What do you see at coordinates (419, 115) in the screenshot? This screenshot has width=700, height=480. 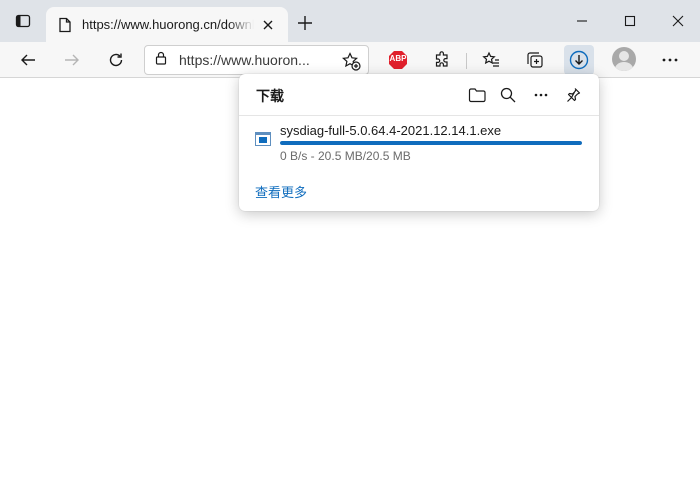 I see `panel-divider` at bounding box center [419, 115].